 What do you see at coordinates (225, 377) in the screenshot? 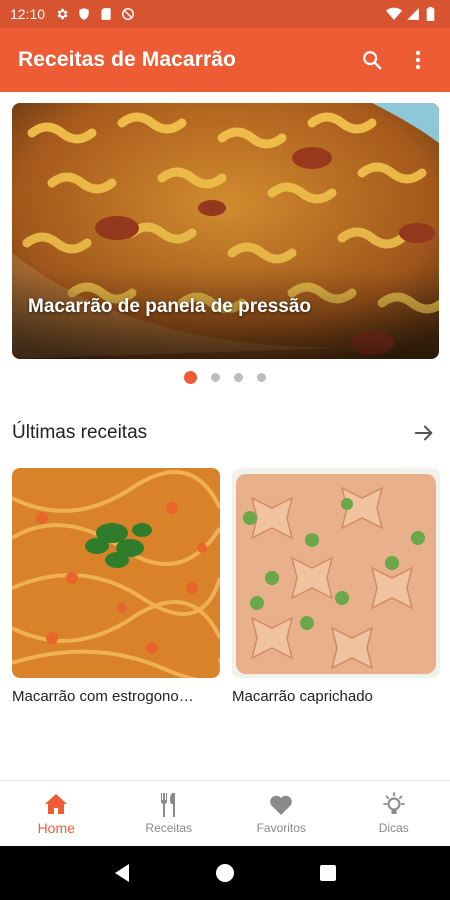
I see `carousel-indicator` at bounding box center [225, 377].